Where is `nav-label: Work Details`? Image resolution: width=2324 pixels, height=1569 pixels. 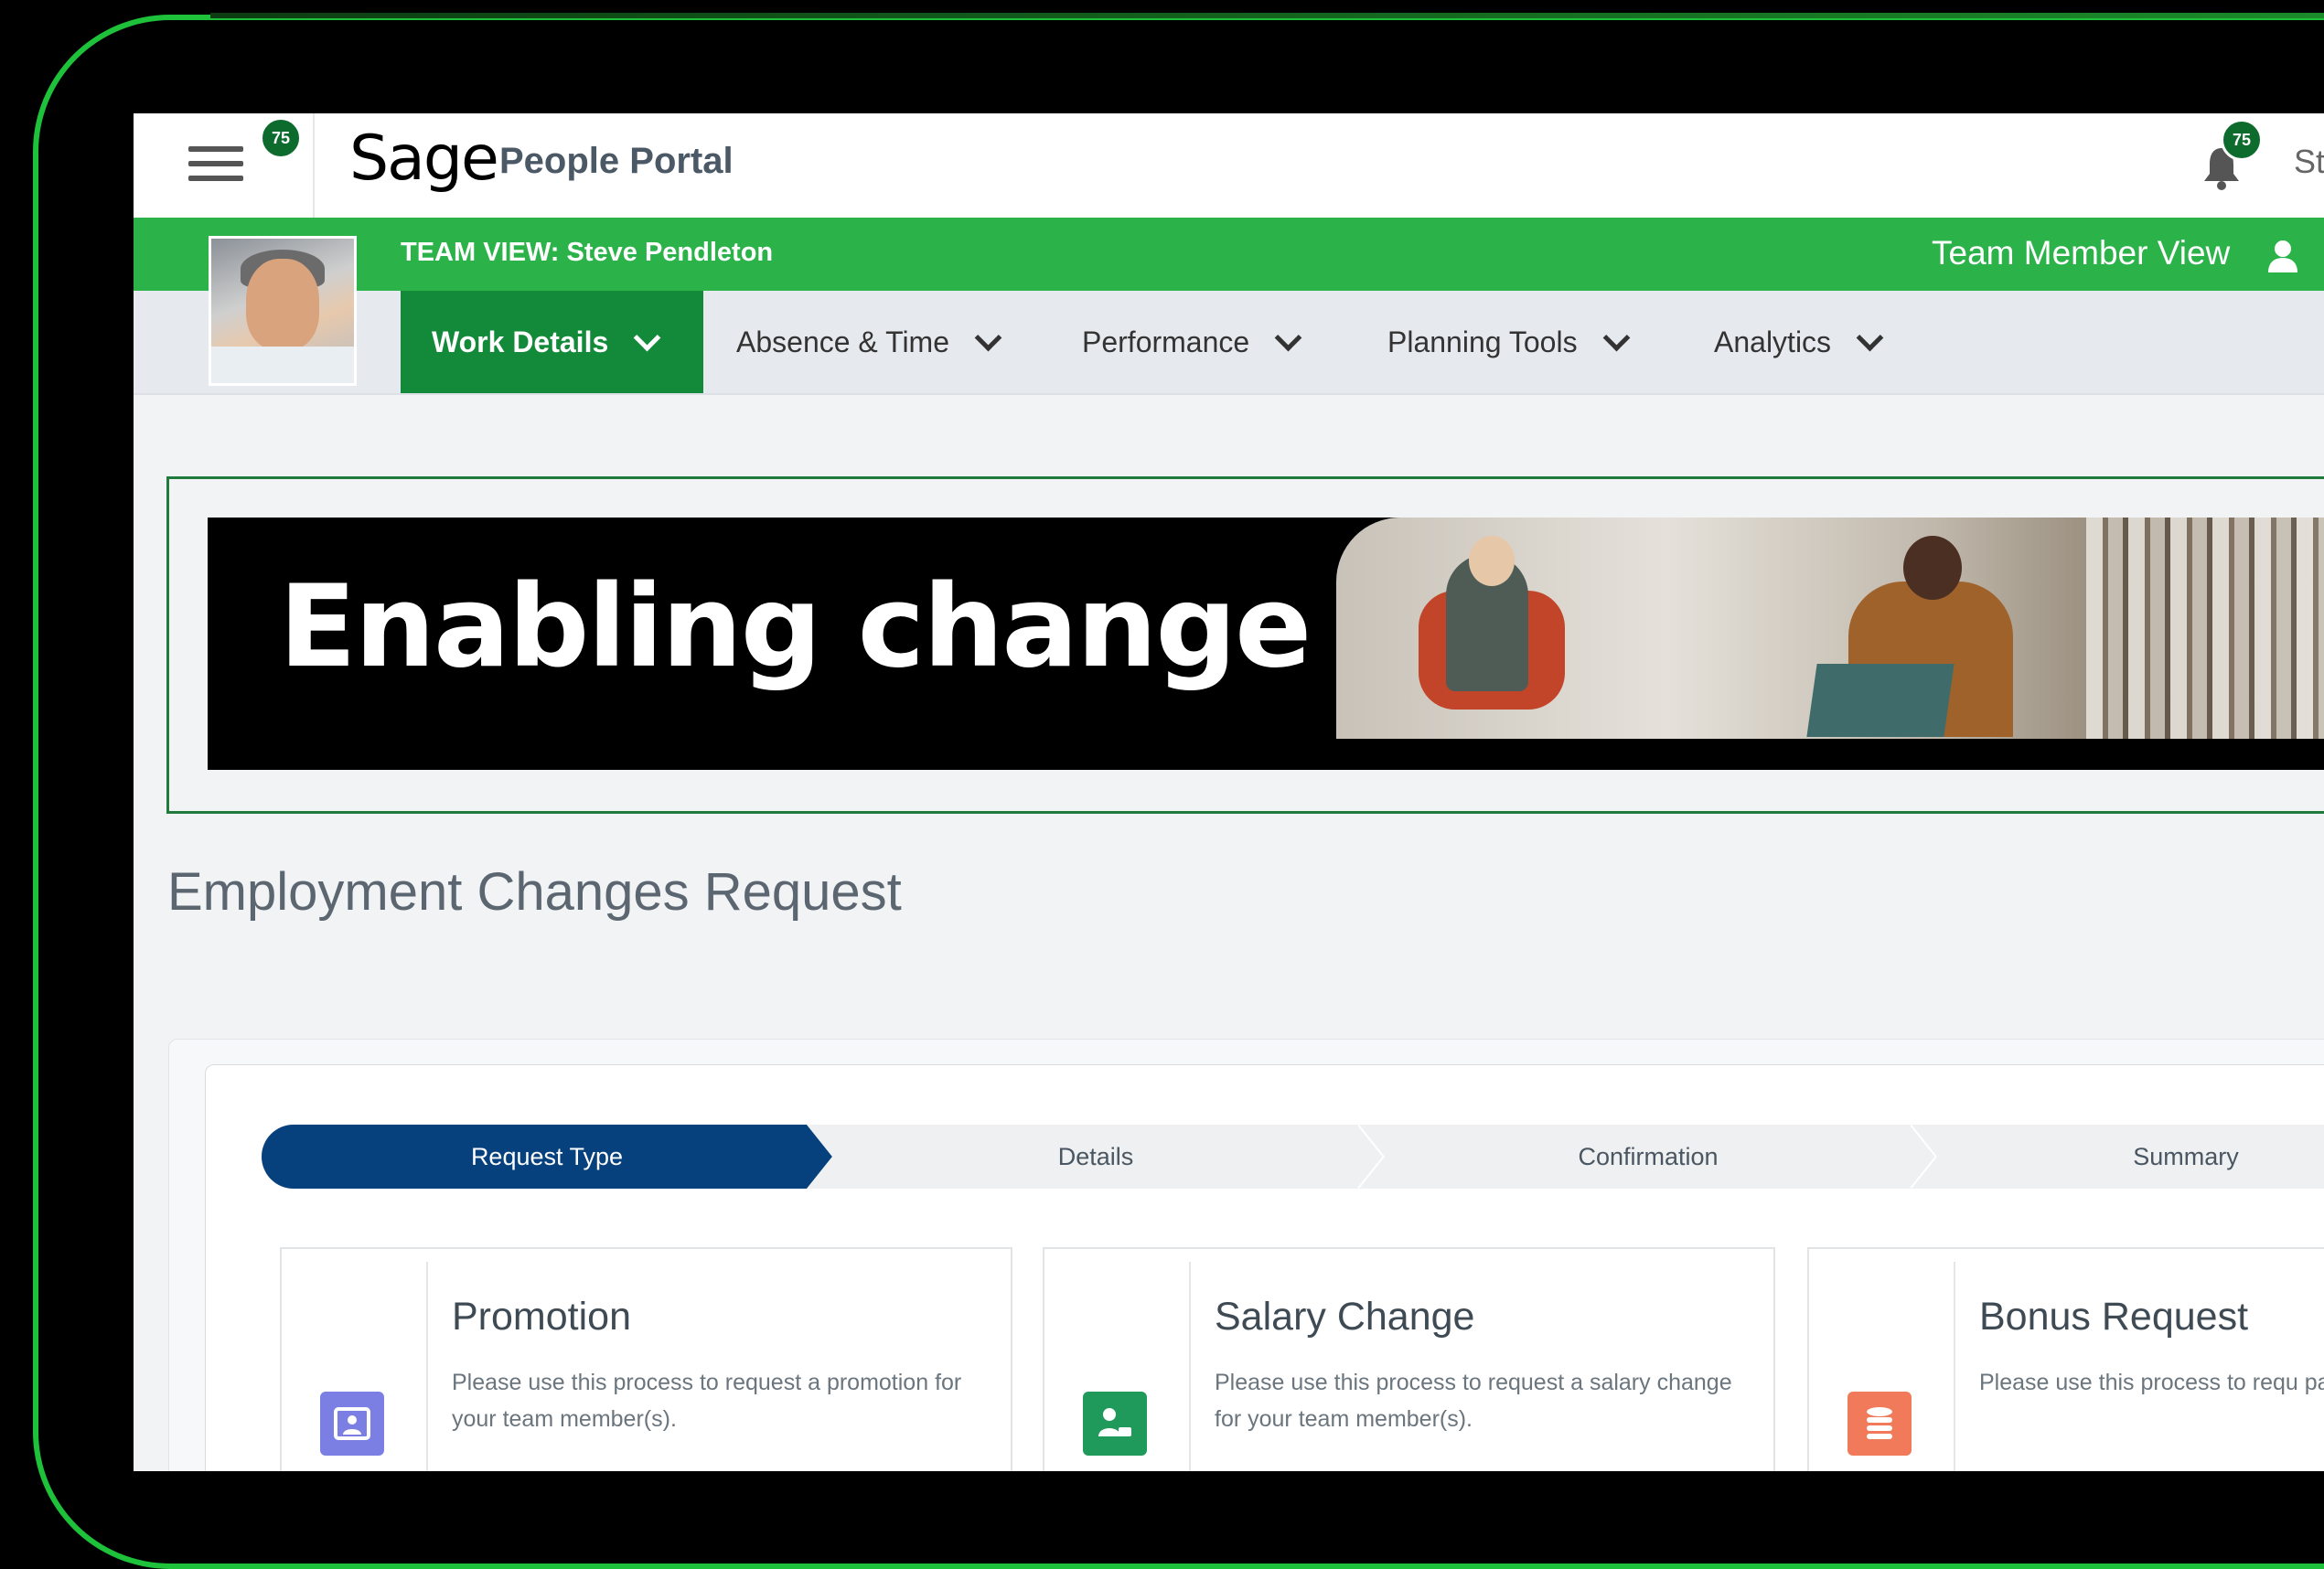 nav-label: Work Details is located at coordinates (520, 342).